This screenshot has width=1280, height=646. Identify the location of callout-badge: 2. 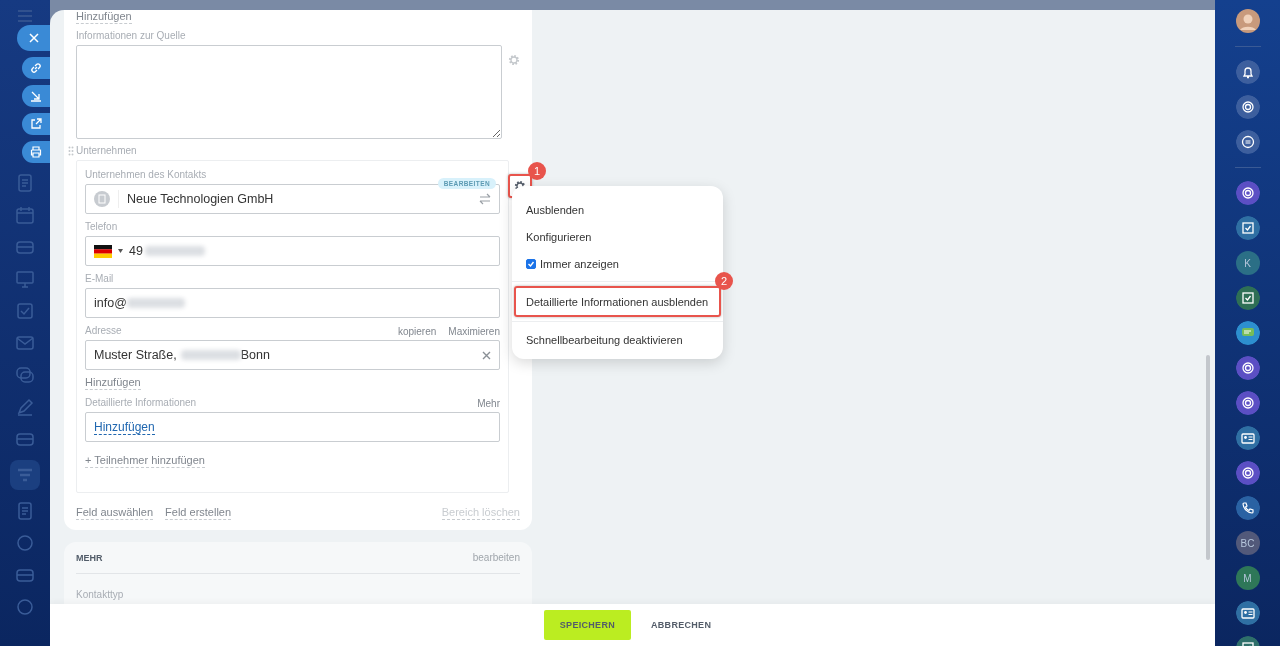
(724, 281).